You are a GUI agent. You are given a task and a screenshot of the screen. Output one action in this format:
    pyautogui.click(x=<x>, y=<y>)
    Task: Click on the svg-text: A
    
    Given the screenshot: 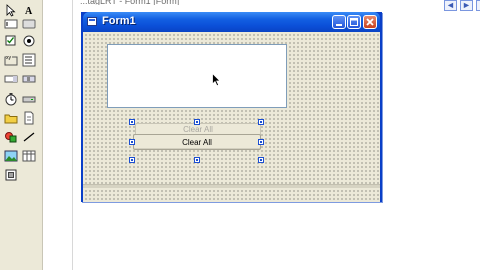 What is the action you would take?
    pyautogui.click(x=29, y=11)
    